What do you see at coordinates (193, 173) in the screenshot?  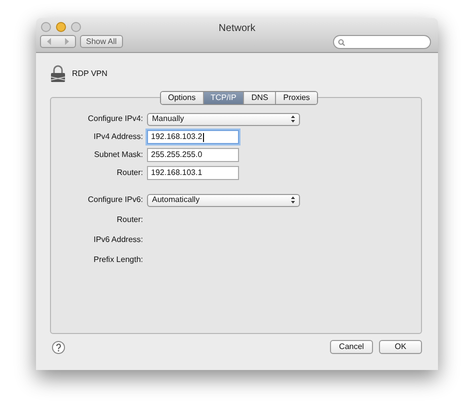 I see `text-field: 192.168.103.1` at bounding box center [193, 173].